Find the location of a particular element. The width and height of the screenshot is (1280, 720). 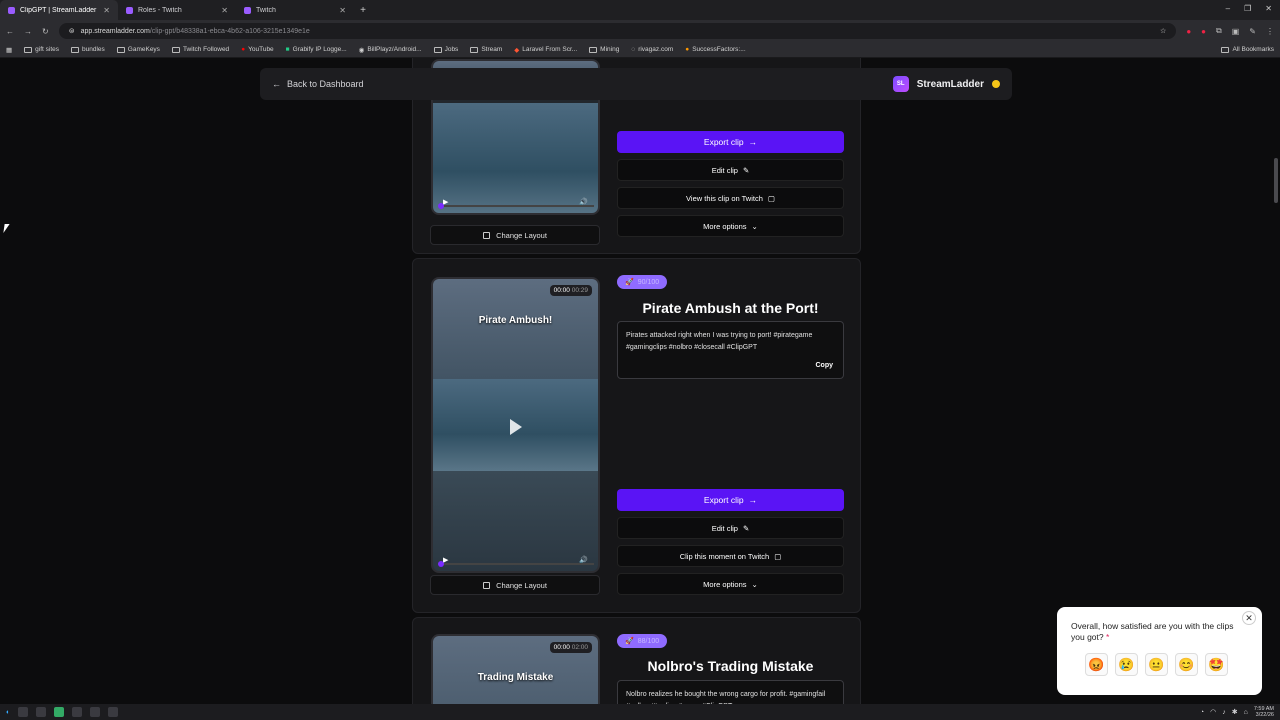

close-window-icon: ✕ is located at coordinates (1268, 8).